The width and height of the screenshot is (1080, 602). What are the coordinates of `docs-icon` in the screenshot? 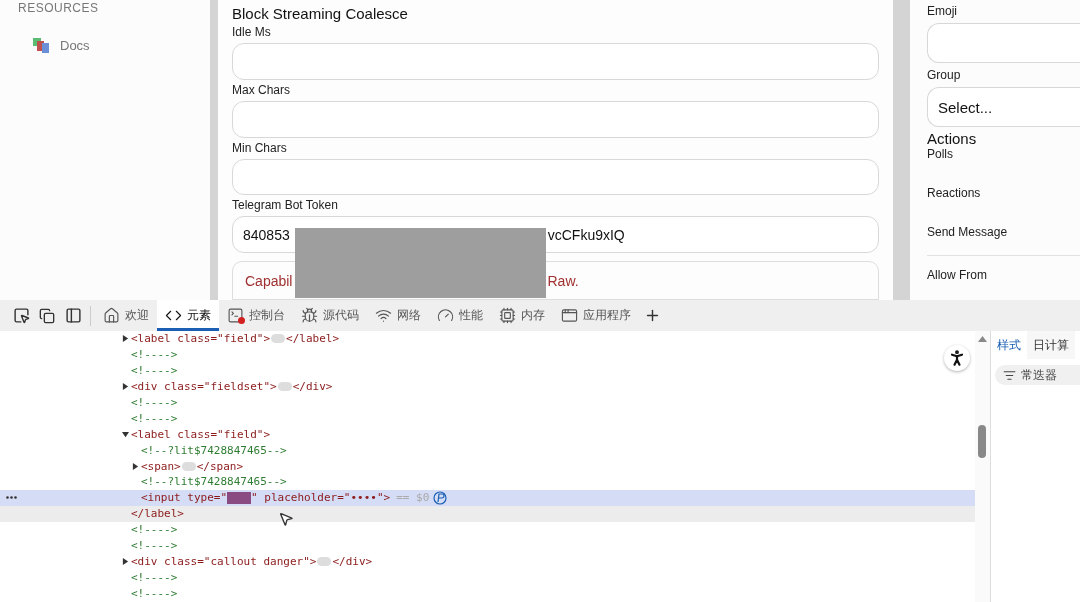 It's located at (41, 45).